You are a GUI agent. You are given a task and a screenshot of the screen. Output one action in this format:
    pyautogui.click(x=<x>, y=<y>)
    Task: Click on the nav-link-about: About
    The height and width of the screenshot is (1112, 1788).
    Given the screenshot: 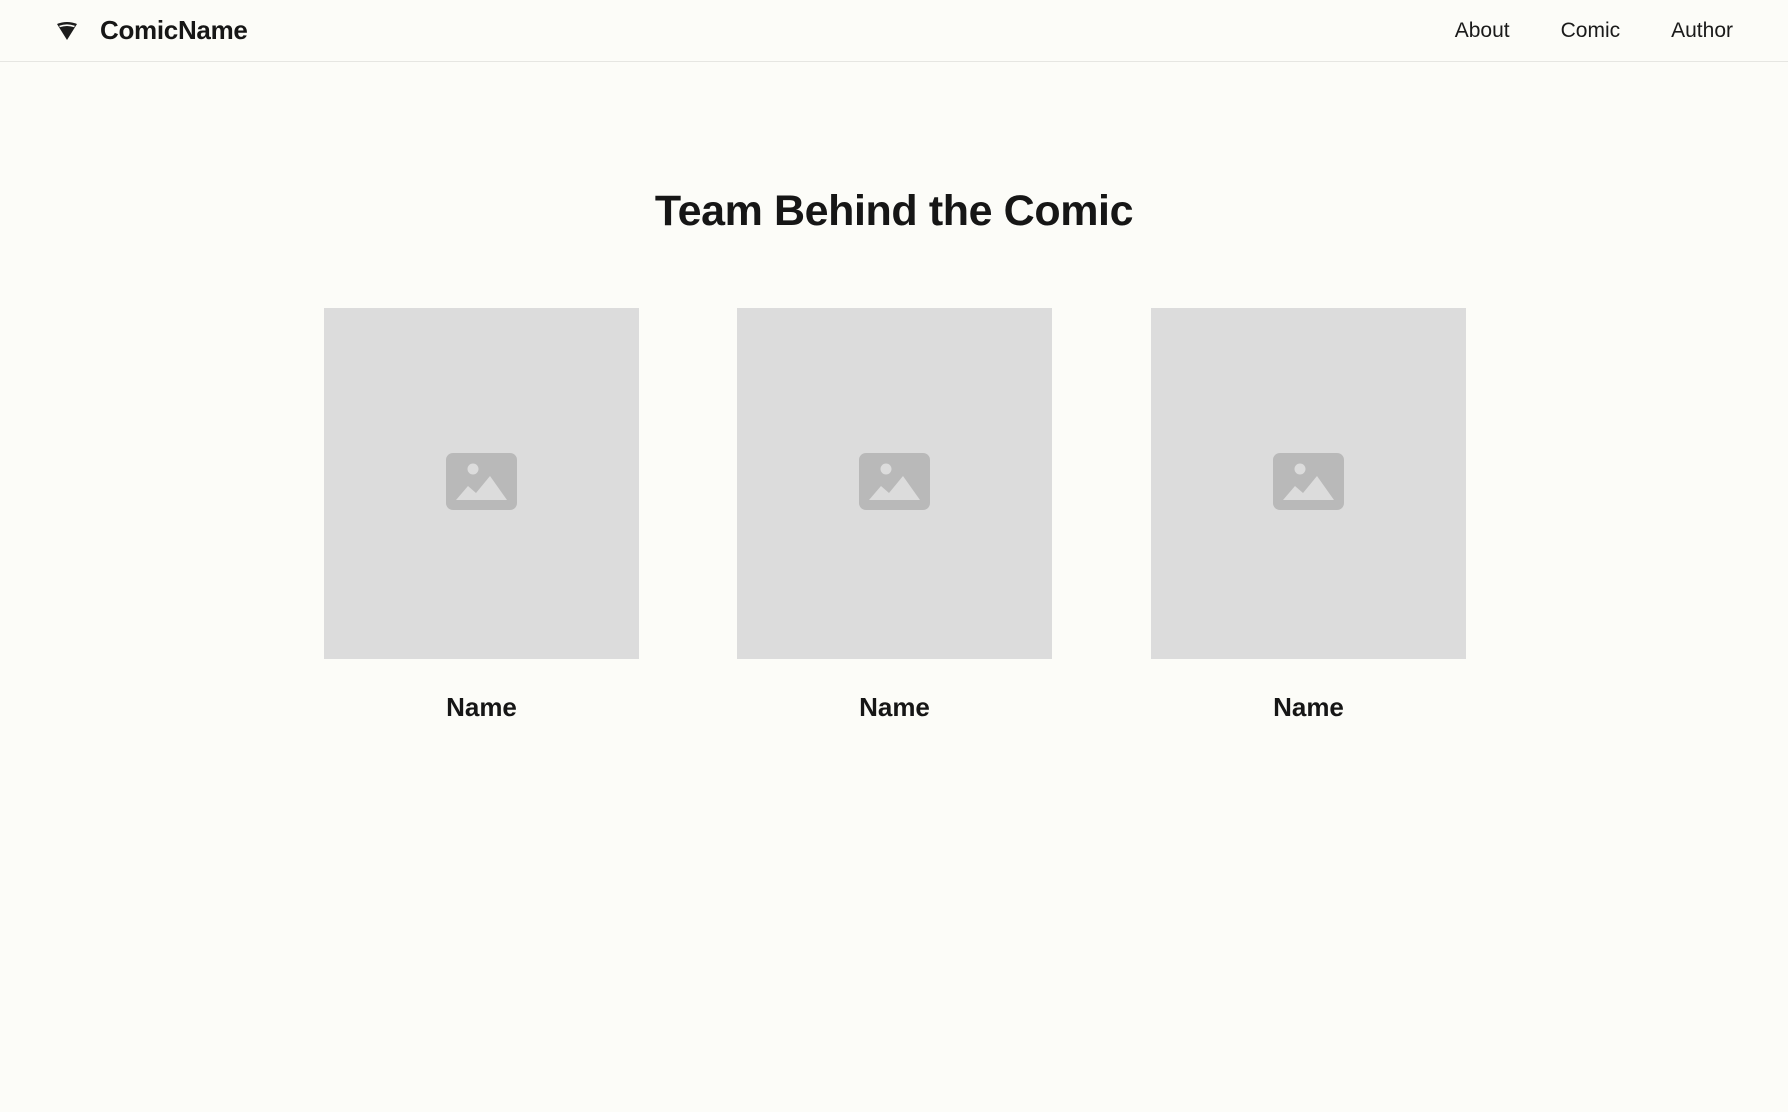 What is the action you would take?
    pyautogui.click(x=1482, y=31)
    